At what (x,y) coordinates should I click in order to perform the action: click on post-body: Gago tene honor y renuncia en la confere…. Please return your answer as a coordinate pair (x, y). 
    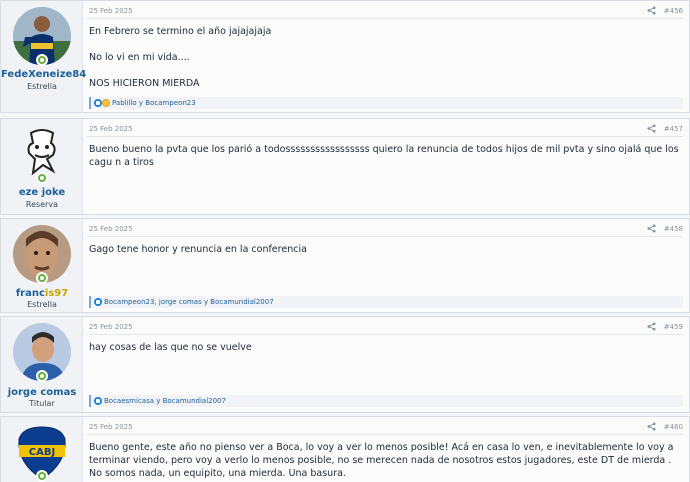
    Looking at the image, I should click on (385, 256).